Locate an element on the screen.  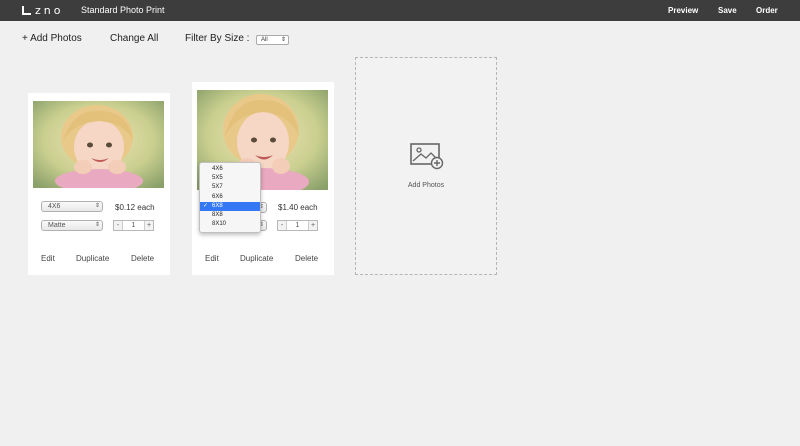
add-photos-label: Add Photos is located at coordinates (426, 185).